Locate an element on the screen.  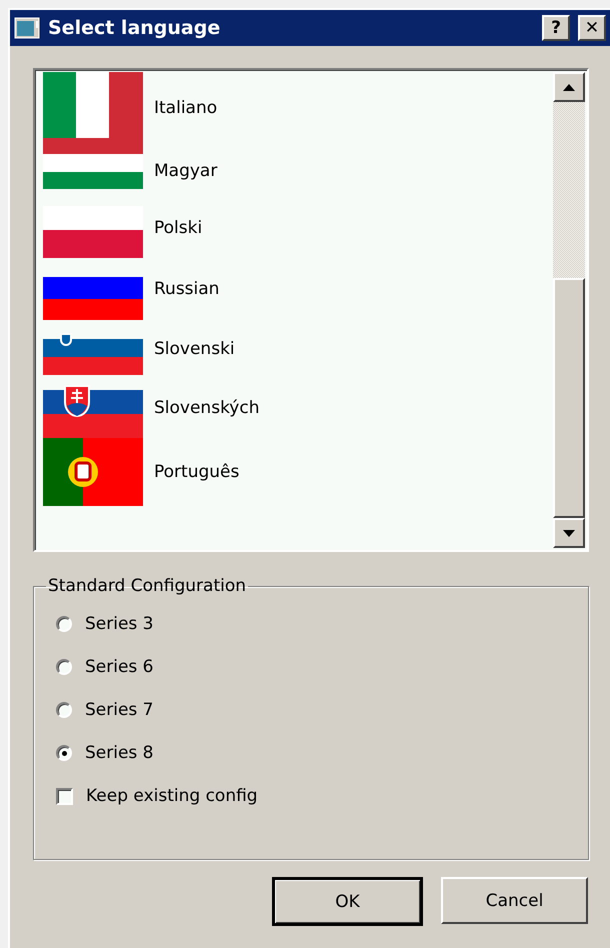
option-label: Series 7 is located at coordinates (119, 710).